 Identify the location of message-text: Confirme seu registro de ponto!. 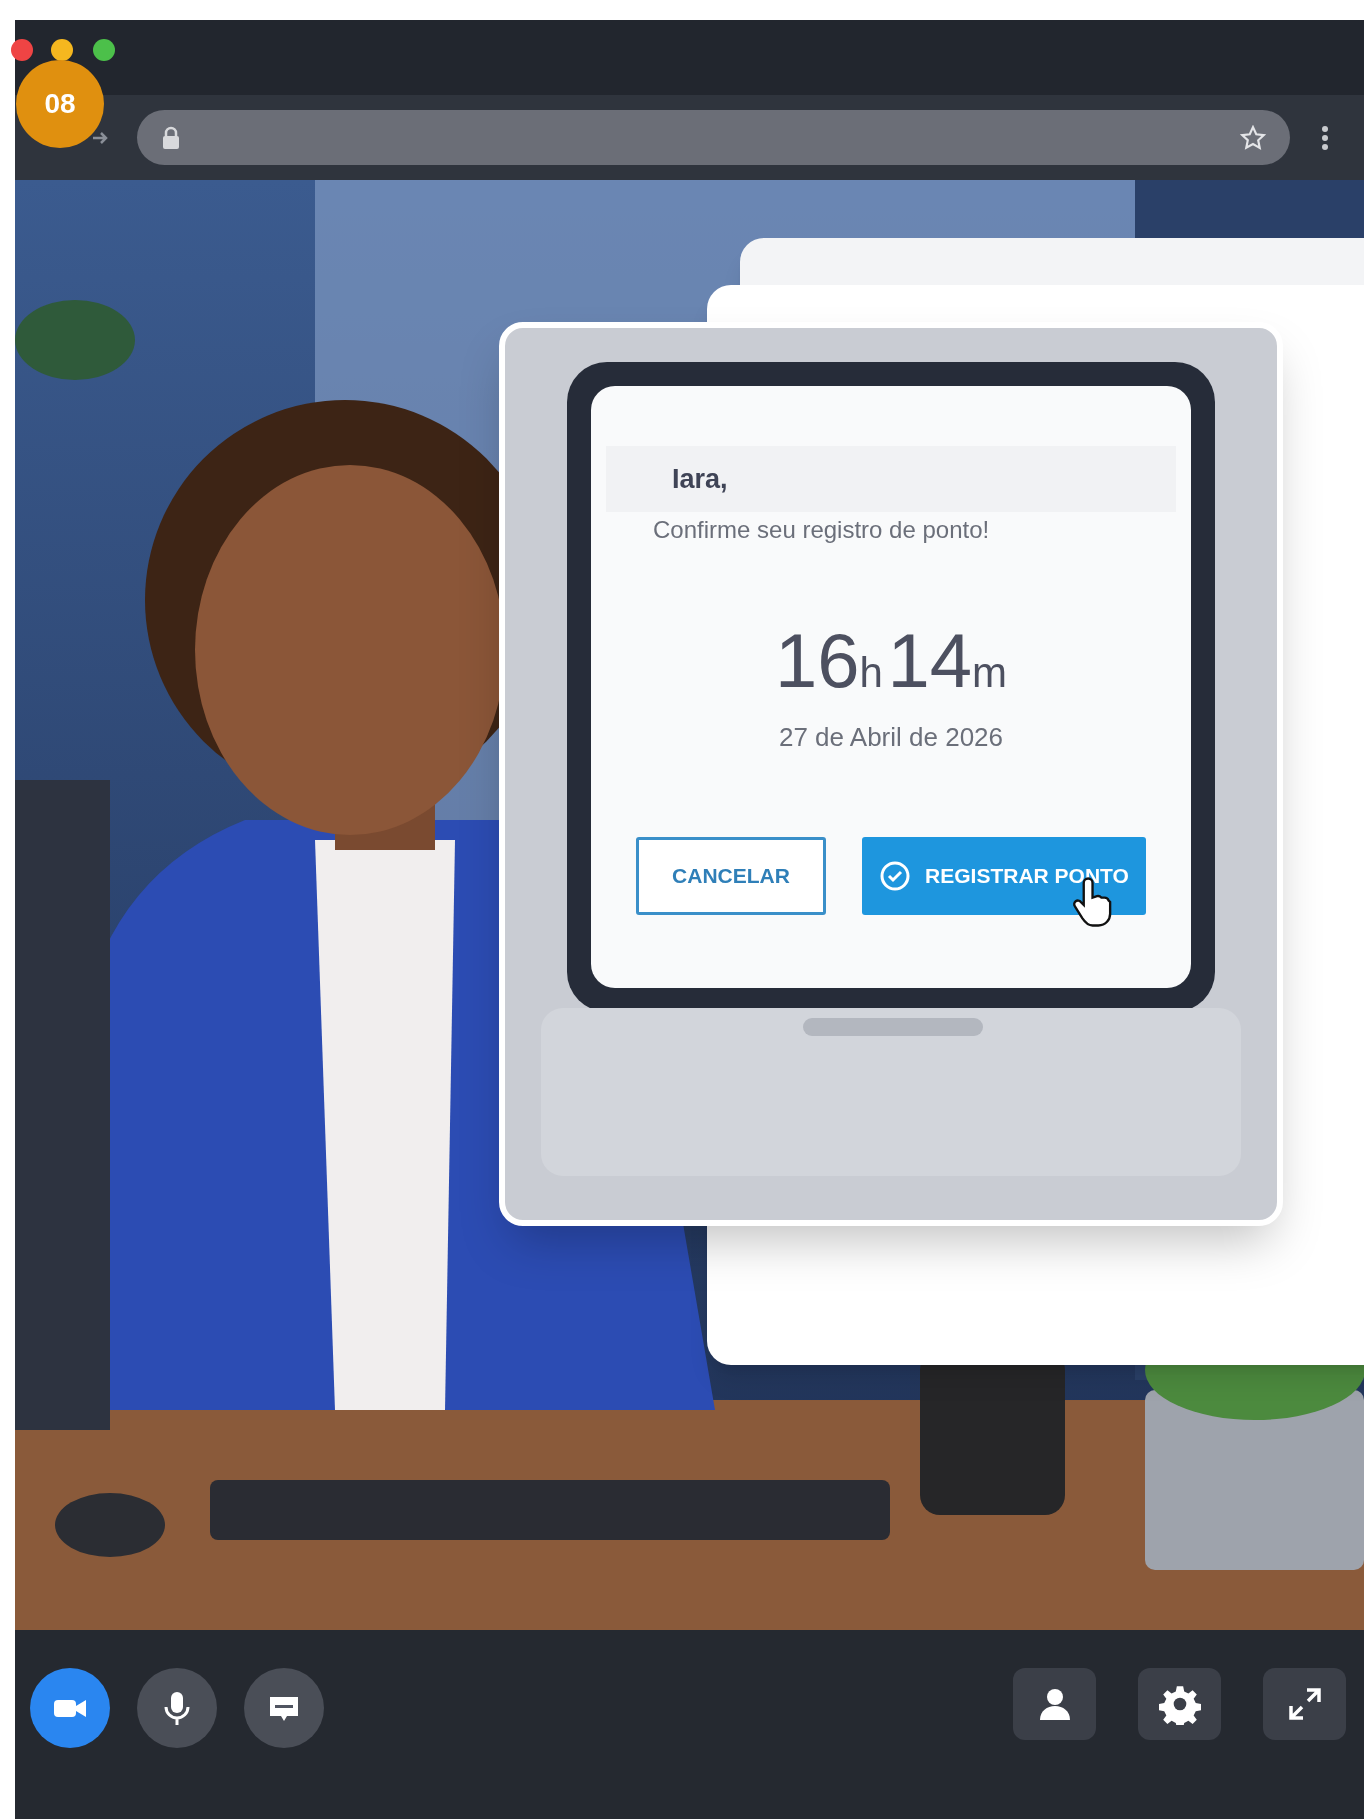
(821, 530).